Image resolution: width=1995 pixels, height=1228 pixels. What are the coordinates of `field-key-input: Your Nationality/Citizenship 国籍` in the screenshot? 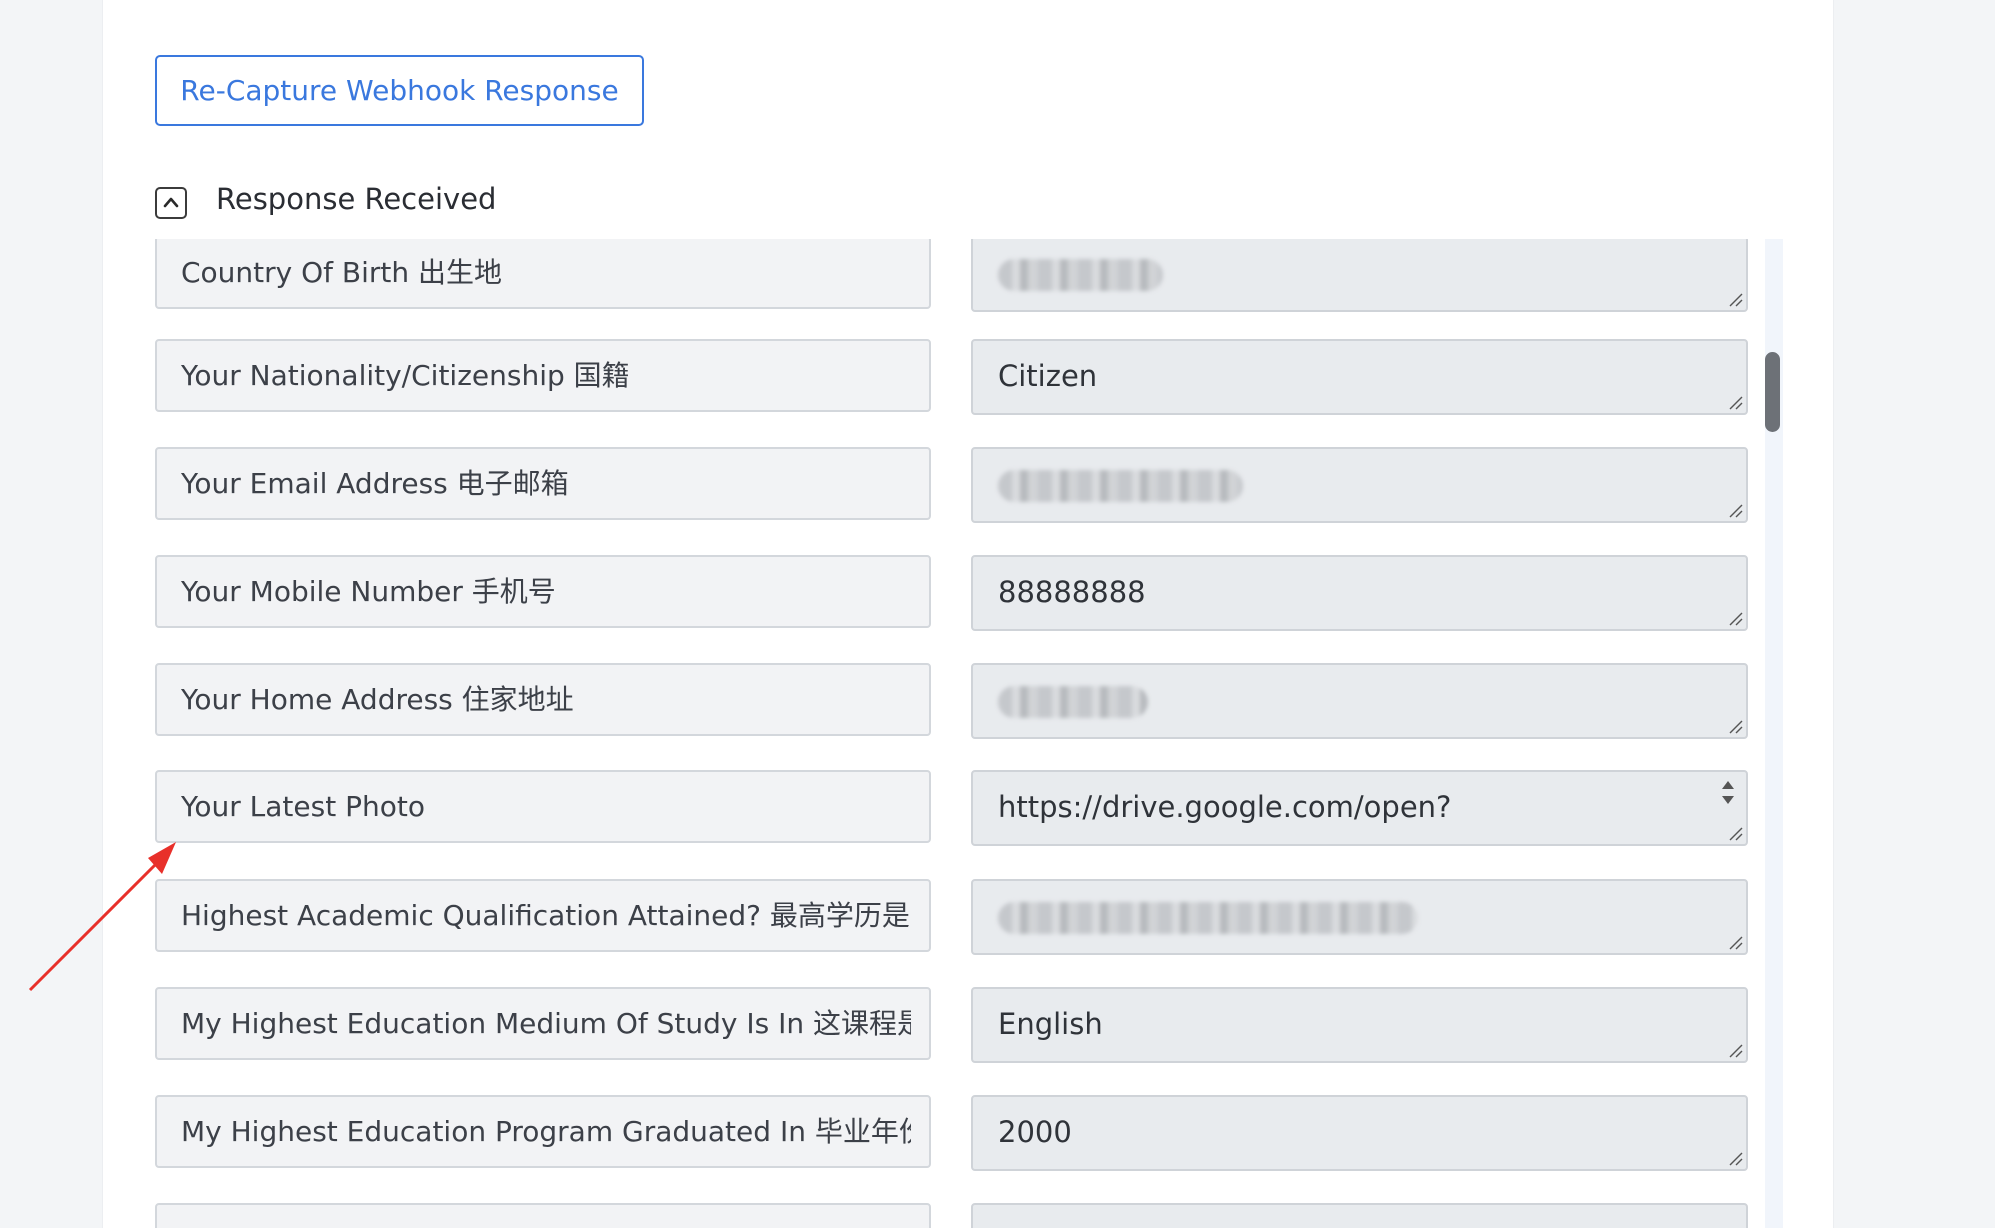 It's located at (543, 375).